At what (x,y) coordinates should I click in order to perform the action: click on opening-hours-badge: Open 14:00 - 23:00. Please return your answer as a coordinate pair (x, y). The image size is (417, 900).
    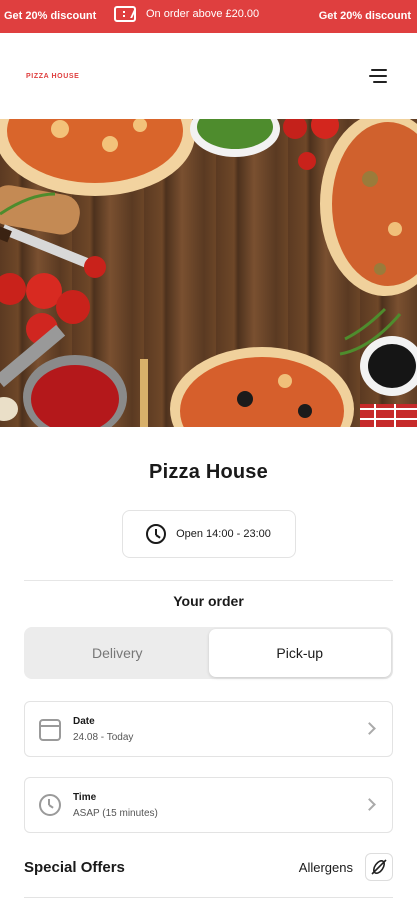
    Looking at the image, I should click on (208, 534).